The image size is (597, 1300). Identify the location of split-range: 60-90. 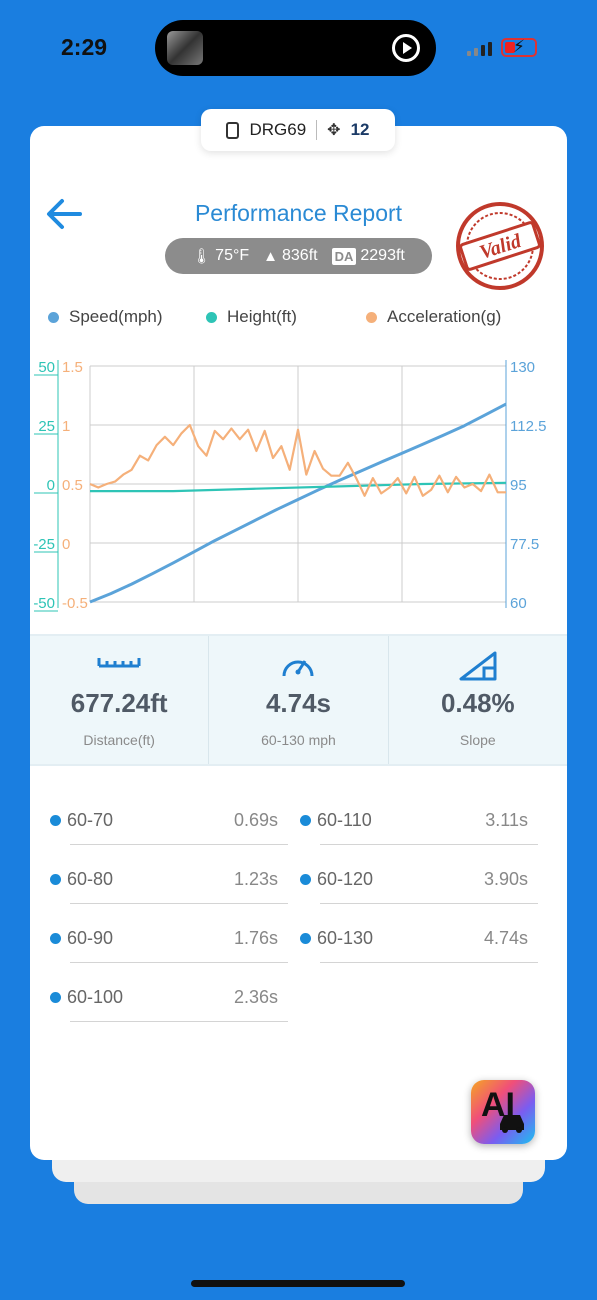
(90, 938).